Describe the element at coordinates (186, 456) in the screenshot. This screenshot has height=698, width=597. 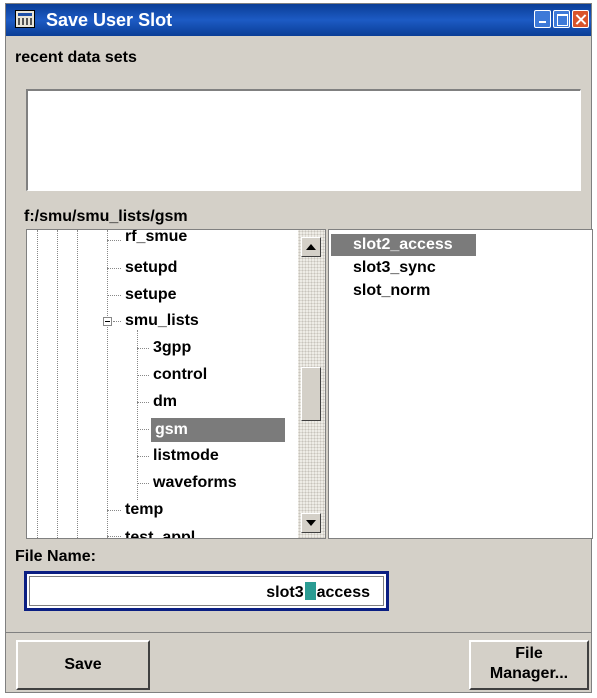
I see `tree-item-listmode: listmode` at that location.